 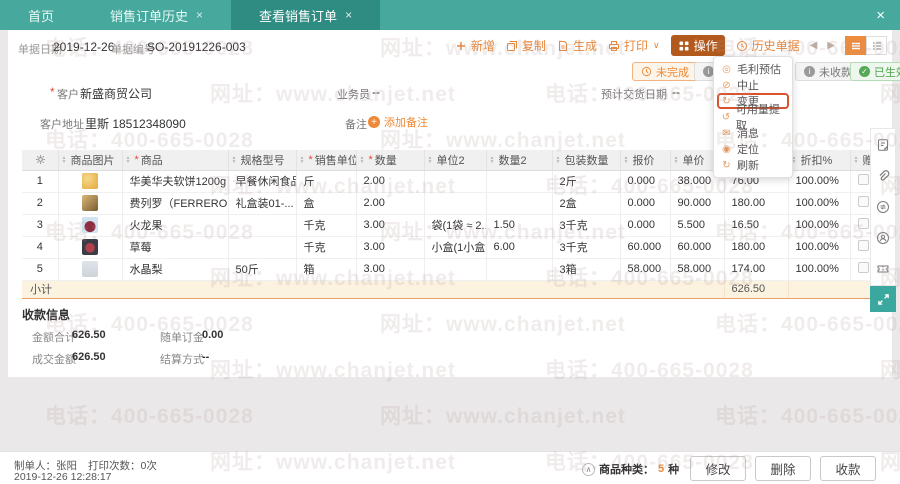 What do you see at coordinates (475, 45) in the screenshot?
I see `新增-button: 新增` at bounding box center [475, 45].